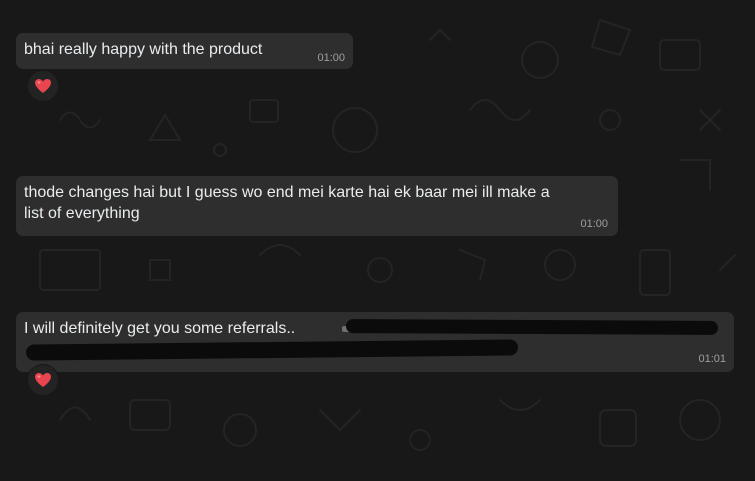  I want to click on message-text-line: list of everything, so click(82, 213).